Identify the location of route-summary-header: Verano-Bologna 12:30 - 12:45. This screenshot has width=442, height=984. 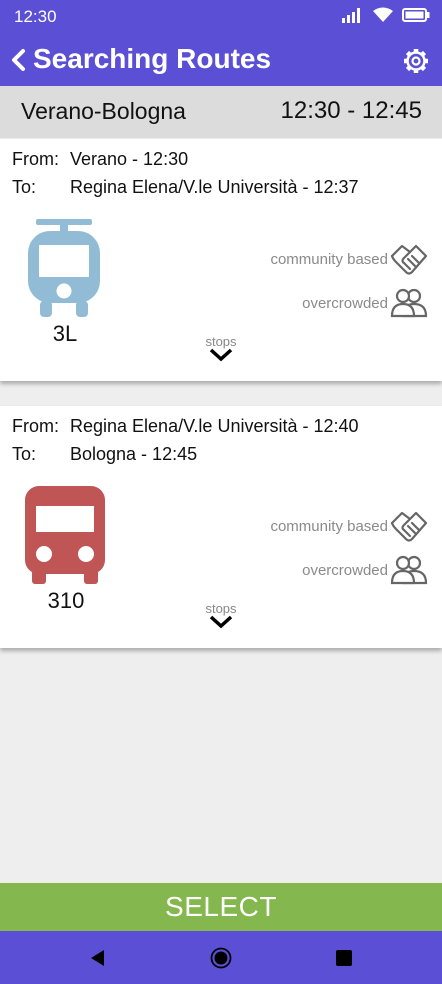
(221, 112).